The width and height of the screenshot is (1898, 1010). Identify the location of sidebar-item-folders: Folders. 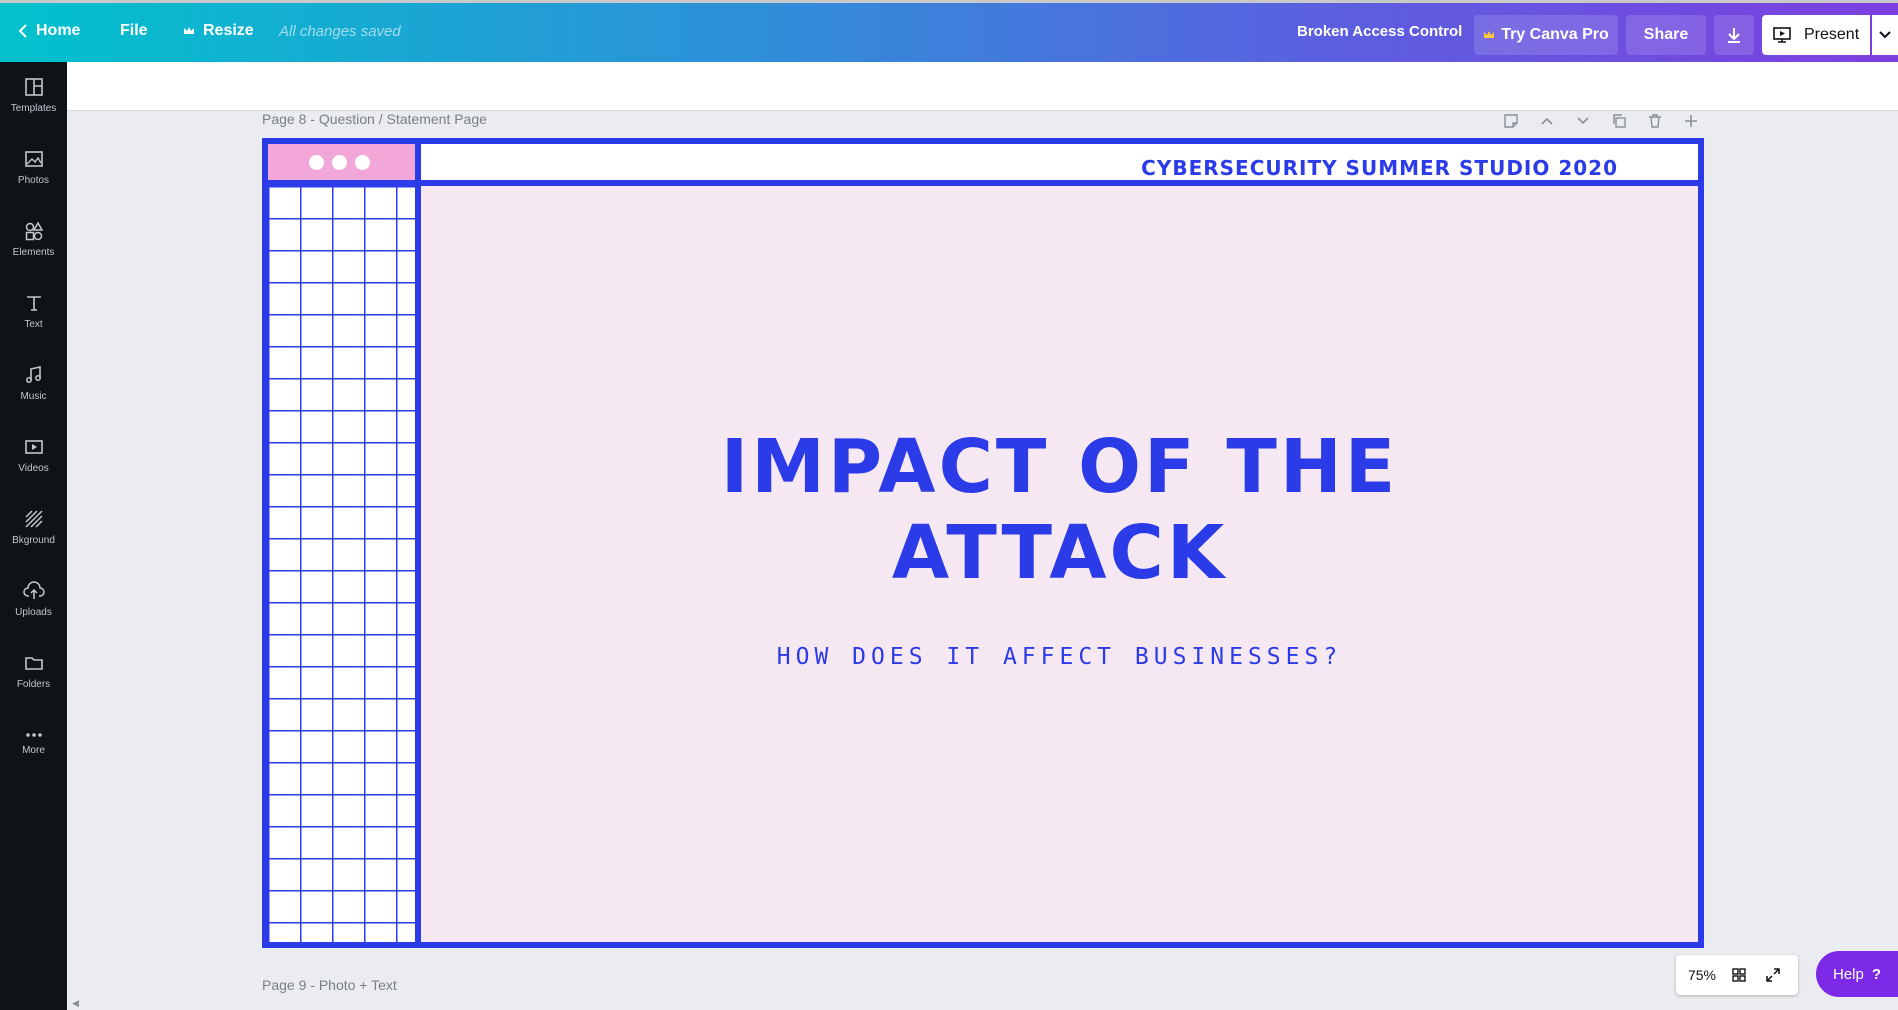
(33, 671).